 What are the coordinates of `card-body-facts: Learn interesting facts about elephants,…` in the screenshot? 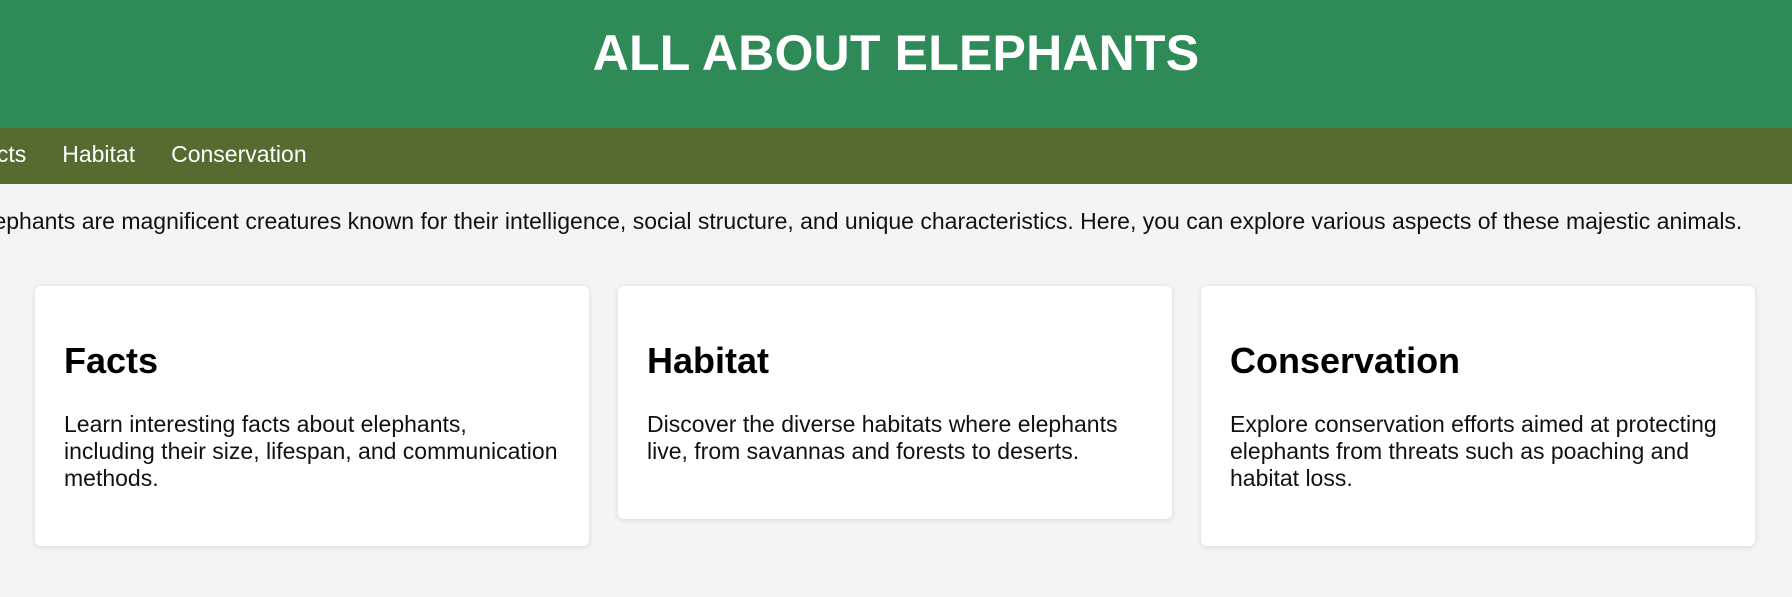 It's located at (311, 451).